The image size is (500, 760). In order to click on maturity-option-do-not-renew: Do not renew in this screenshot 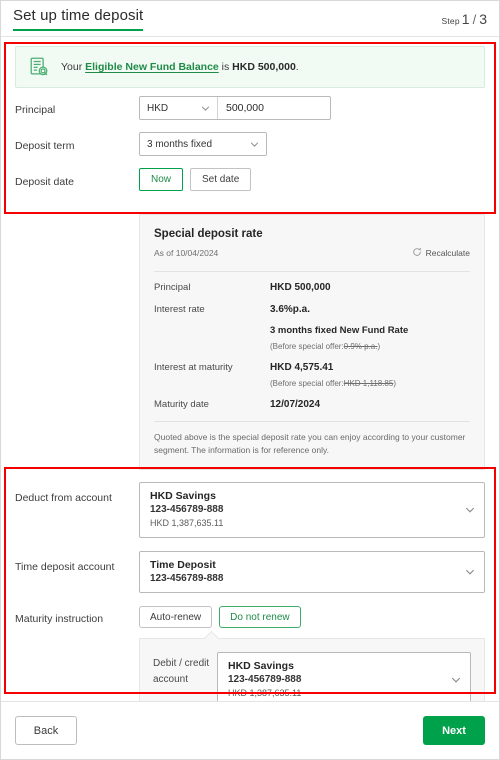, I will do `click(260, 617)`.